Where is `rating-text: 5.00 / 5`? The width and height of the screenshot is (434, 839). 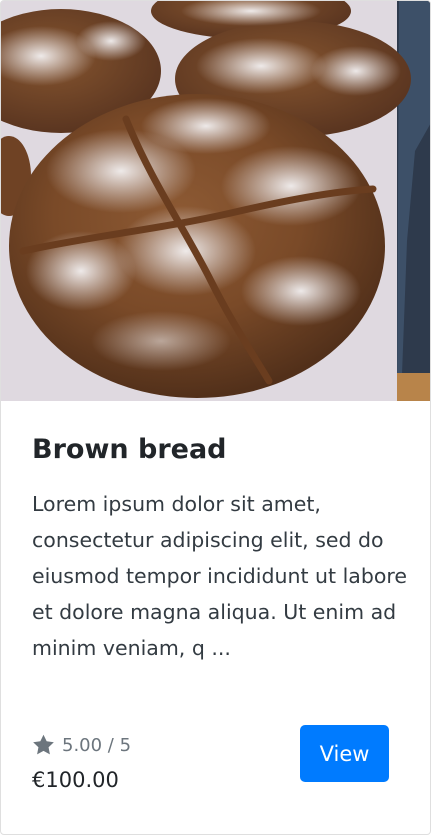 rating-text: 5.00 / 5 is located at coordinates (97, 745).